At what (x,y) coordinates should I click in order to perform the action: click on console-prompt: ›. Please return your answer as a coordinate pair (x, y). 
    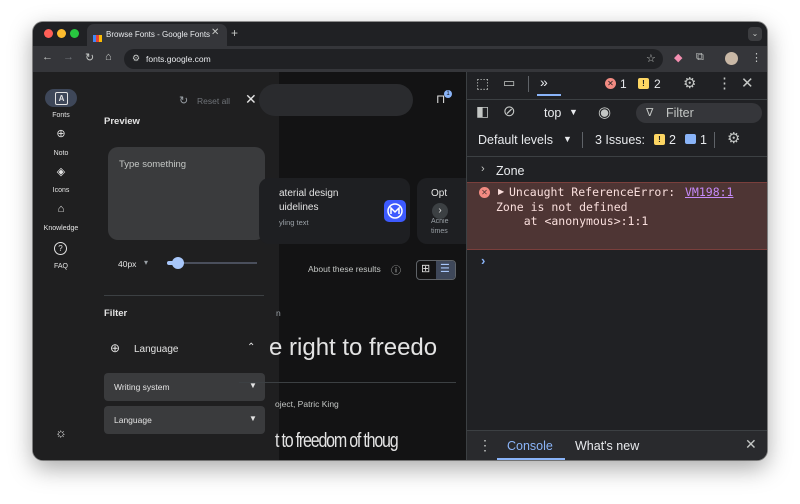
    Looking at the image, I should click on (483, 260).